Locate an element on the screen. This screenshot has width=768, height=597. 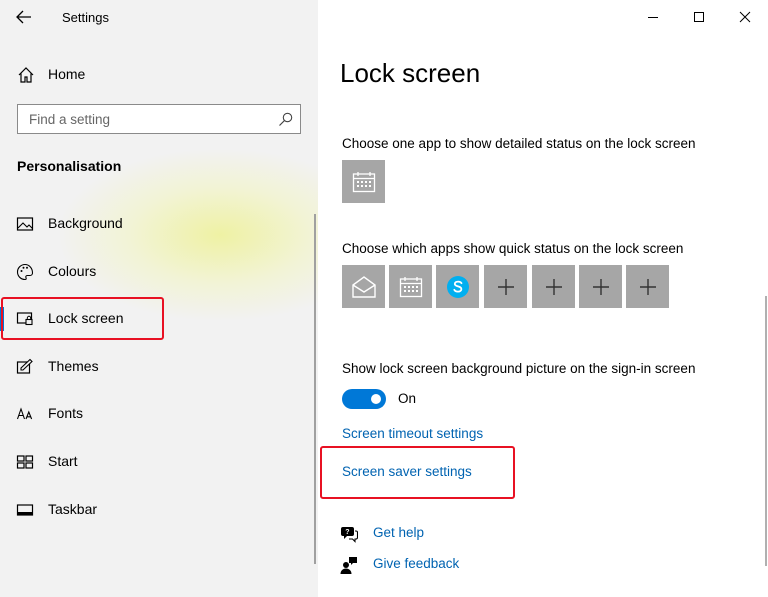
sidebar-item-themes: Themes is located at coordinates (159, 367).